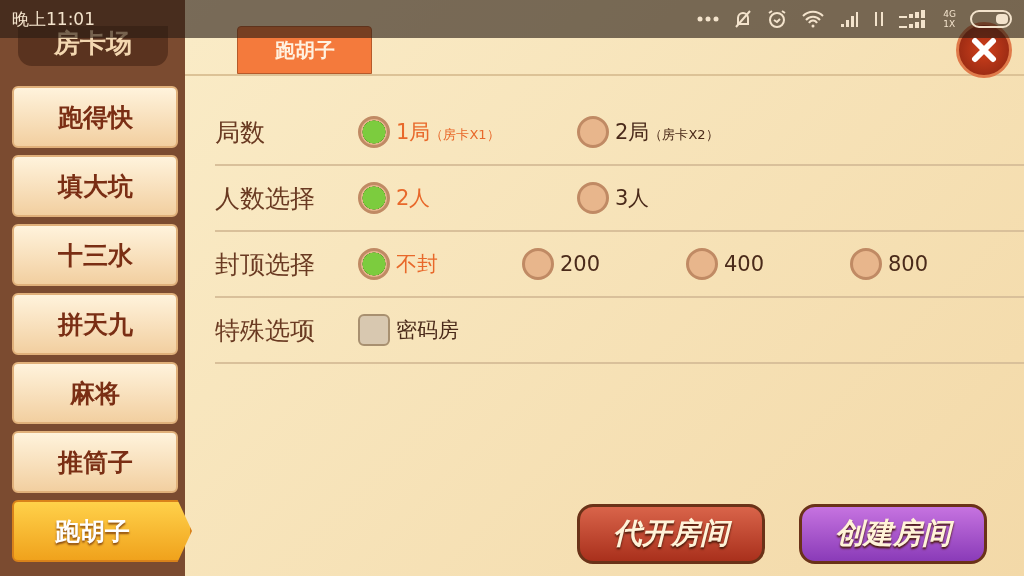 The height and width of the screenshot is (576, 1024). I want to click on option-label: 局数, so click(240, 132).